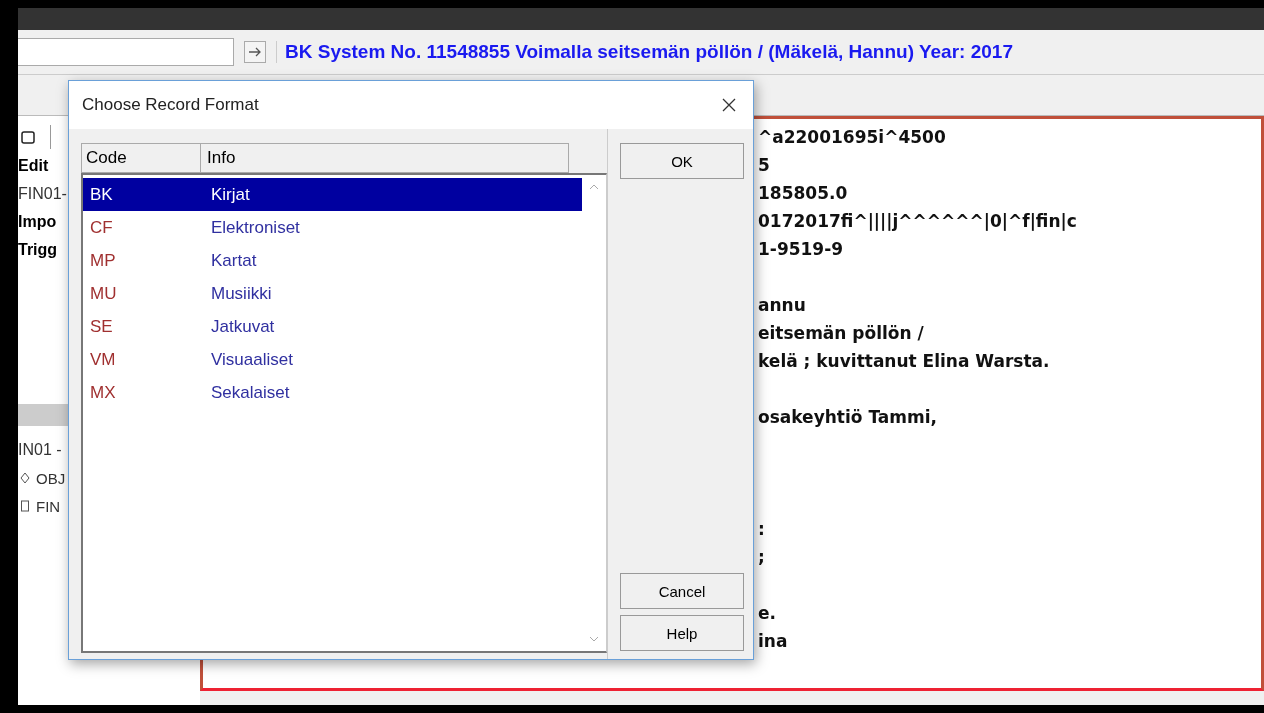 The image size is (1264, 713). I want to click on record-line: :, so click(762, 529).